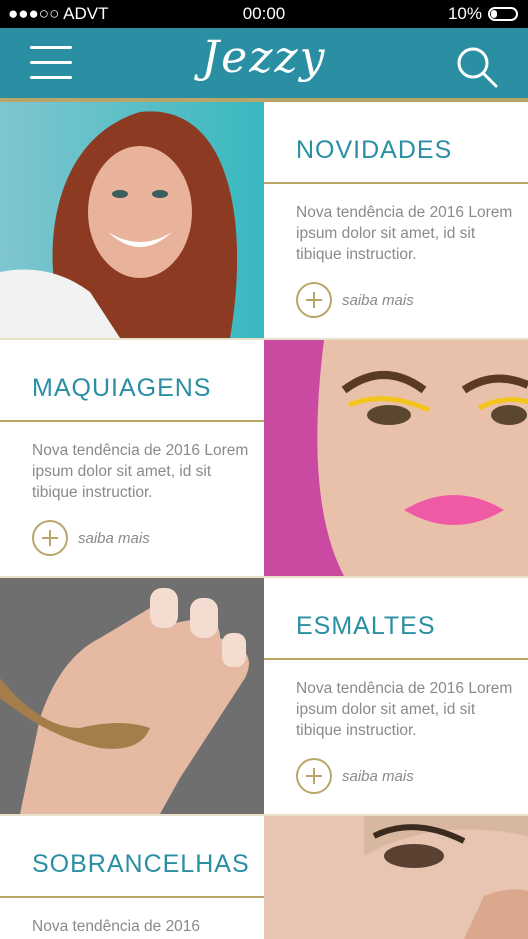  I want to click on search-icon, so click(477, 67).